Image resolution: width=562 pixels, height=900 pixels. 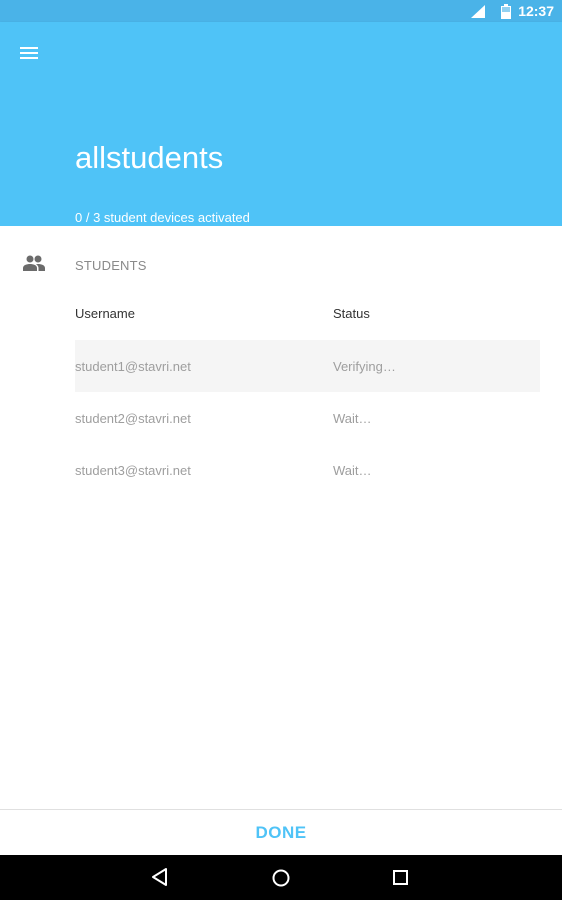 I want to click on status-bar: 12:37, so click(x=281, y=11).